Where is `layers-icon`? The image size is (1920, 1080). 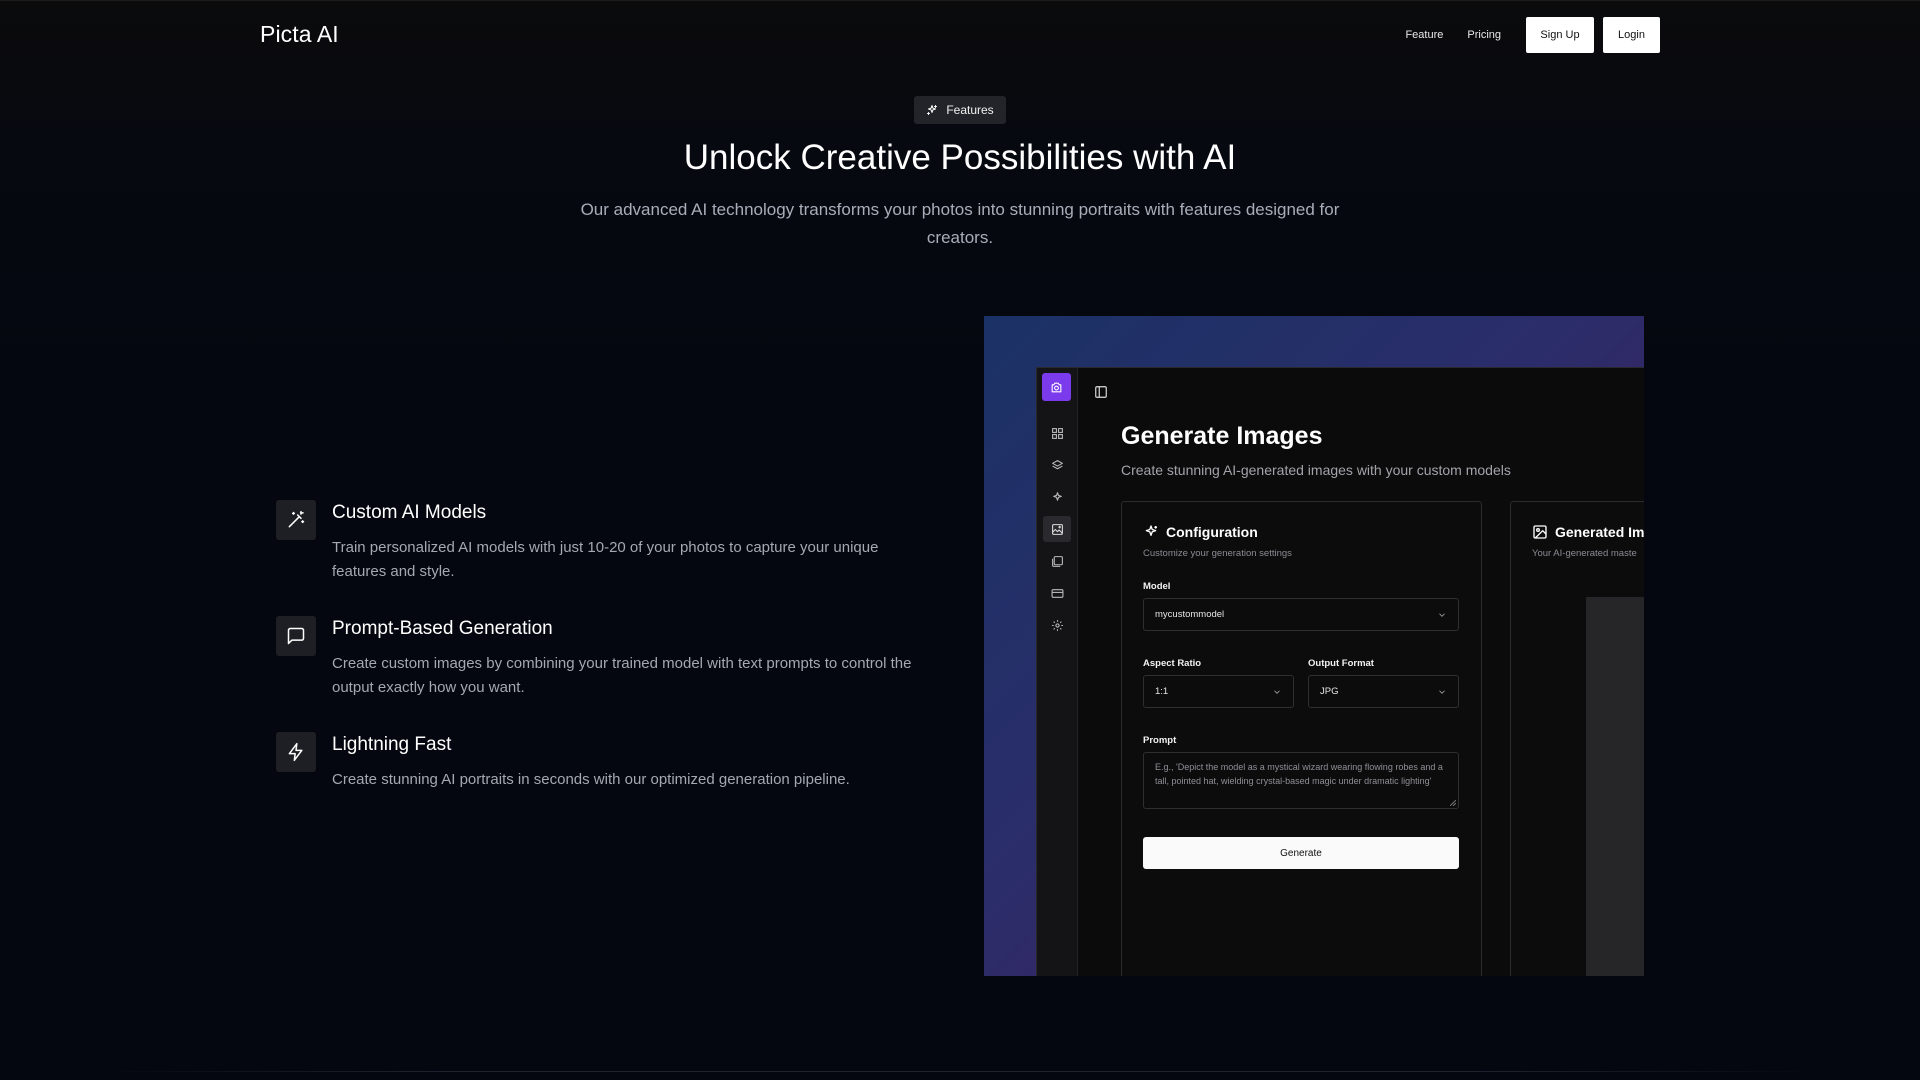 layers-icon is located at coordinates (1057, 464).